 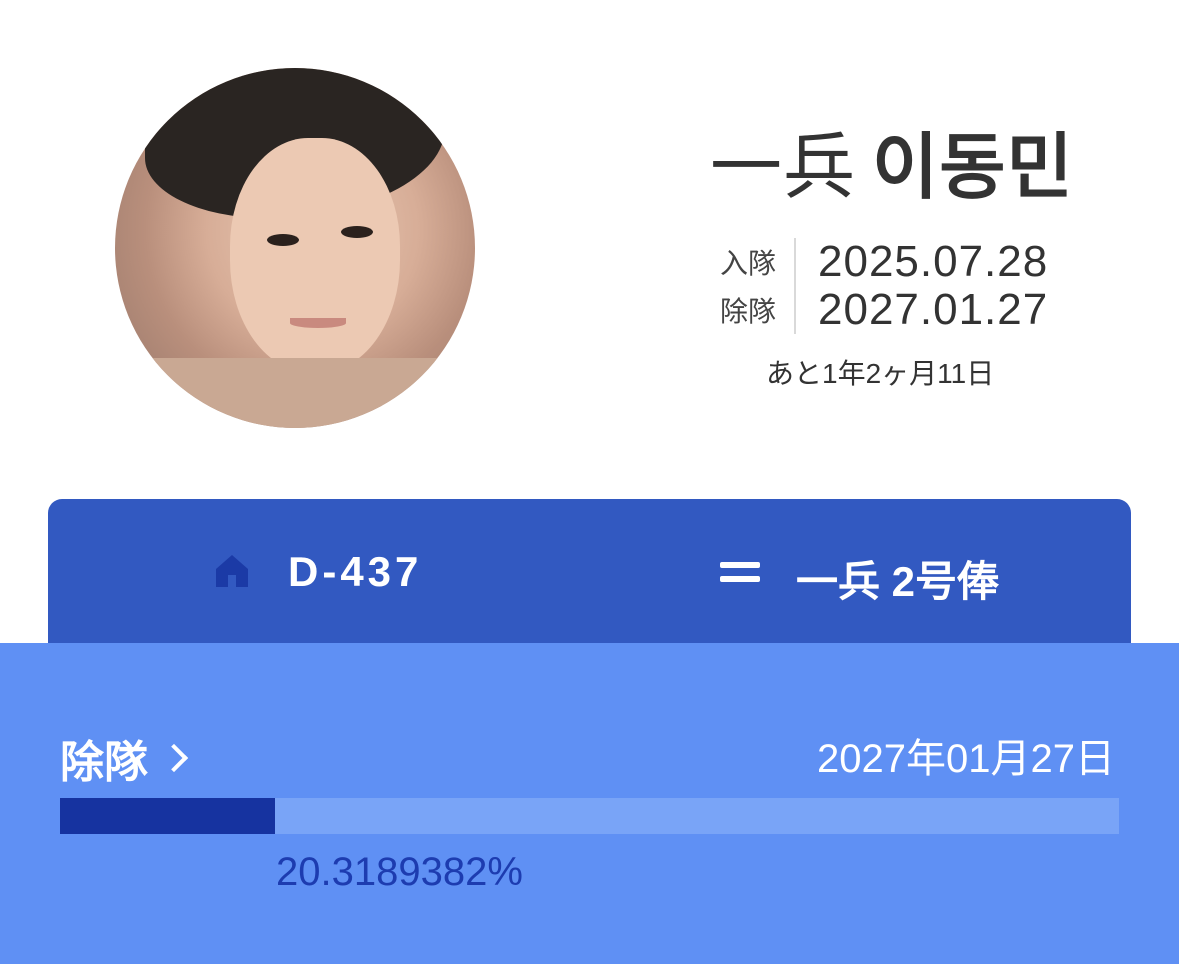 I want to click on avatar-eye-left, so click(x=283, y=240).